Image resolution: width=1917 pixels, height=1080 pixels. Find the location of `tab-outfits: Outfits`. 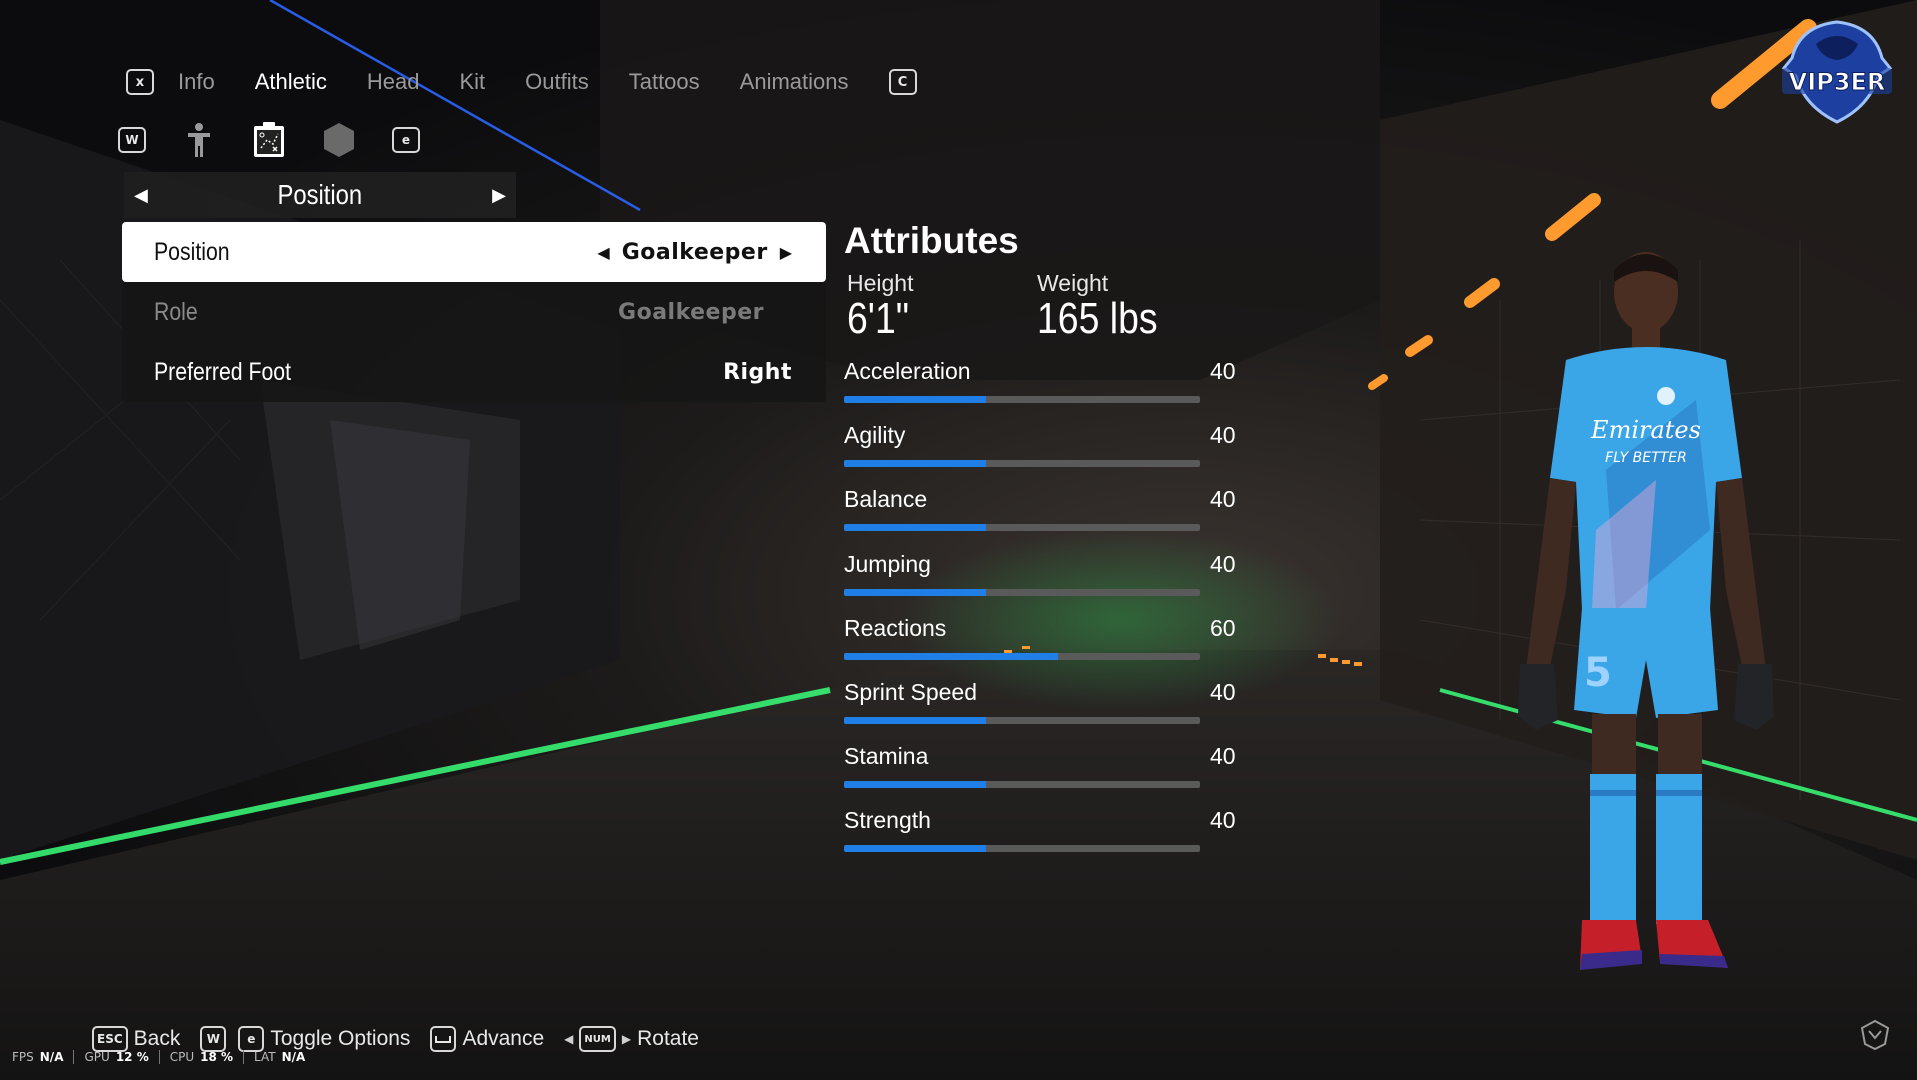

tab-outfits: Outfits is located at coordinates (557, 82).